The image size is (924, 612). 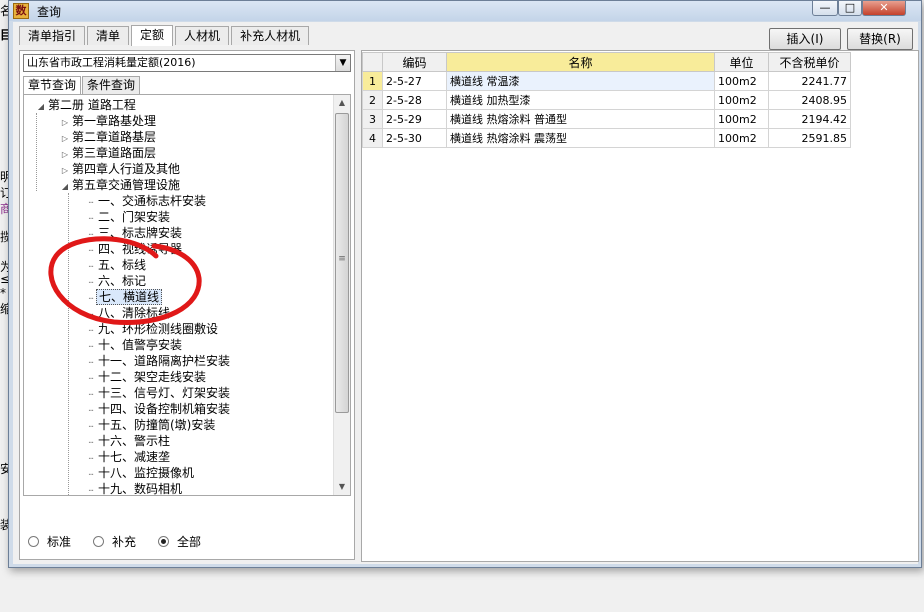 What do you see at coordinates (179, 541) in the screenshot?
I see `radio-all: 全部` at bounding box center [179, 541].